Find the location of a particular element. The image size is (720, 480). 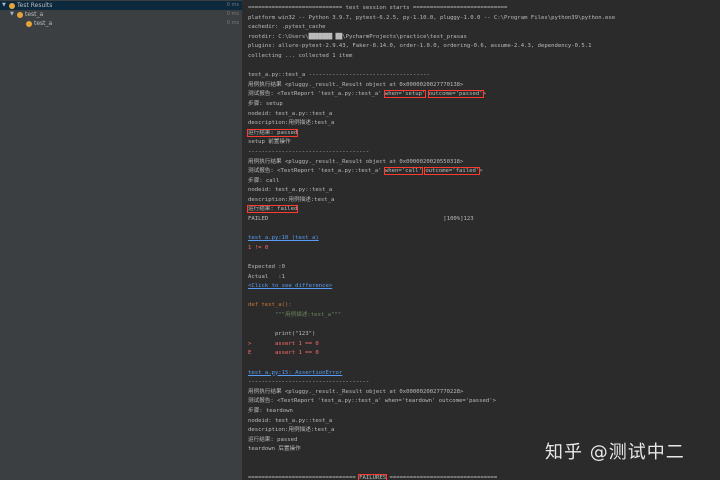

console-line: FAILED [100%]123 is located at coordinates (361, 219).